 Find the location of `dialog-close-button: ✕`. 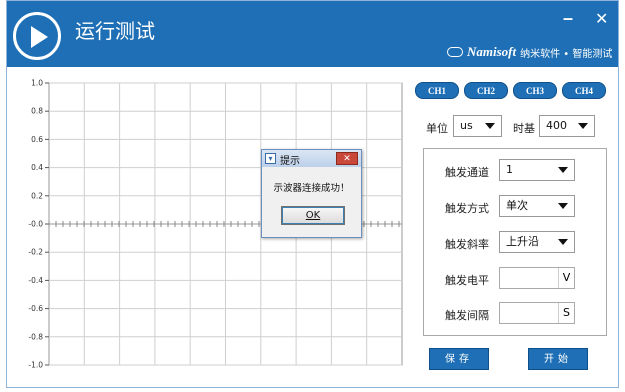

dialog-close-button: ✕ is located at coordinates (347, 158).